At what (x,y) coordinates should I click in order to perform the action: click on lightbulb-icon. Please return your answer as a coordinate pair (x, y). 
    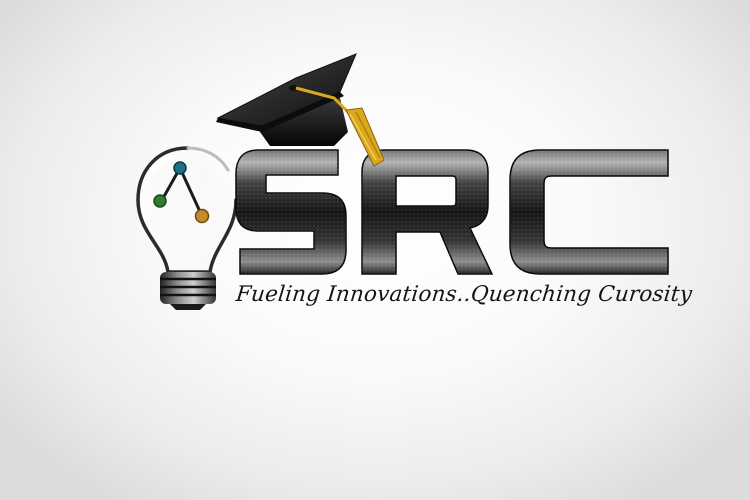
    Looking at the image, I should click on (187, 228).